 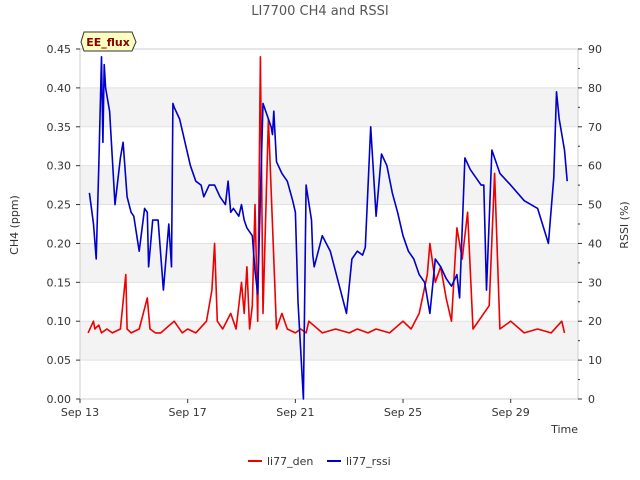 I want to click on x-tick-label: Sep 25, so click(x=403, y=412).